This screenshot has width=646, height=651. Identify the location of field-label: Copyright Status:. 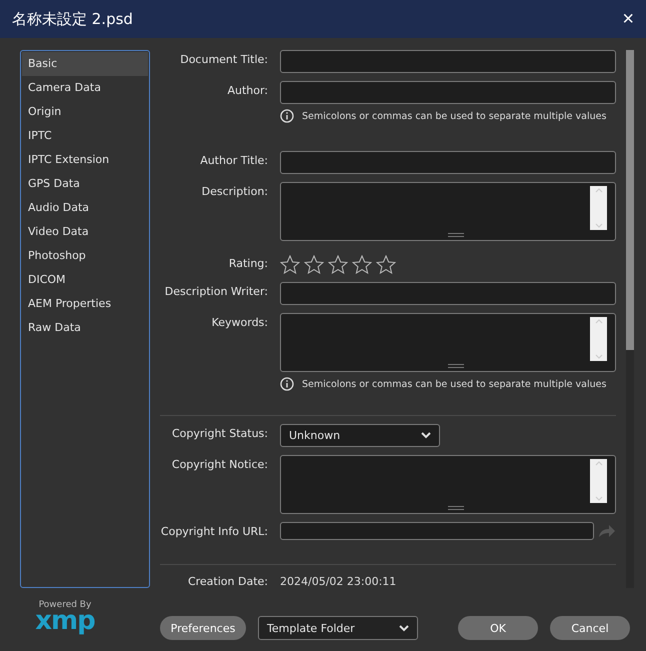
(219, 433).